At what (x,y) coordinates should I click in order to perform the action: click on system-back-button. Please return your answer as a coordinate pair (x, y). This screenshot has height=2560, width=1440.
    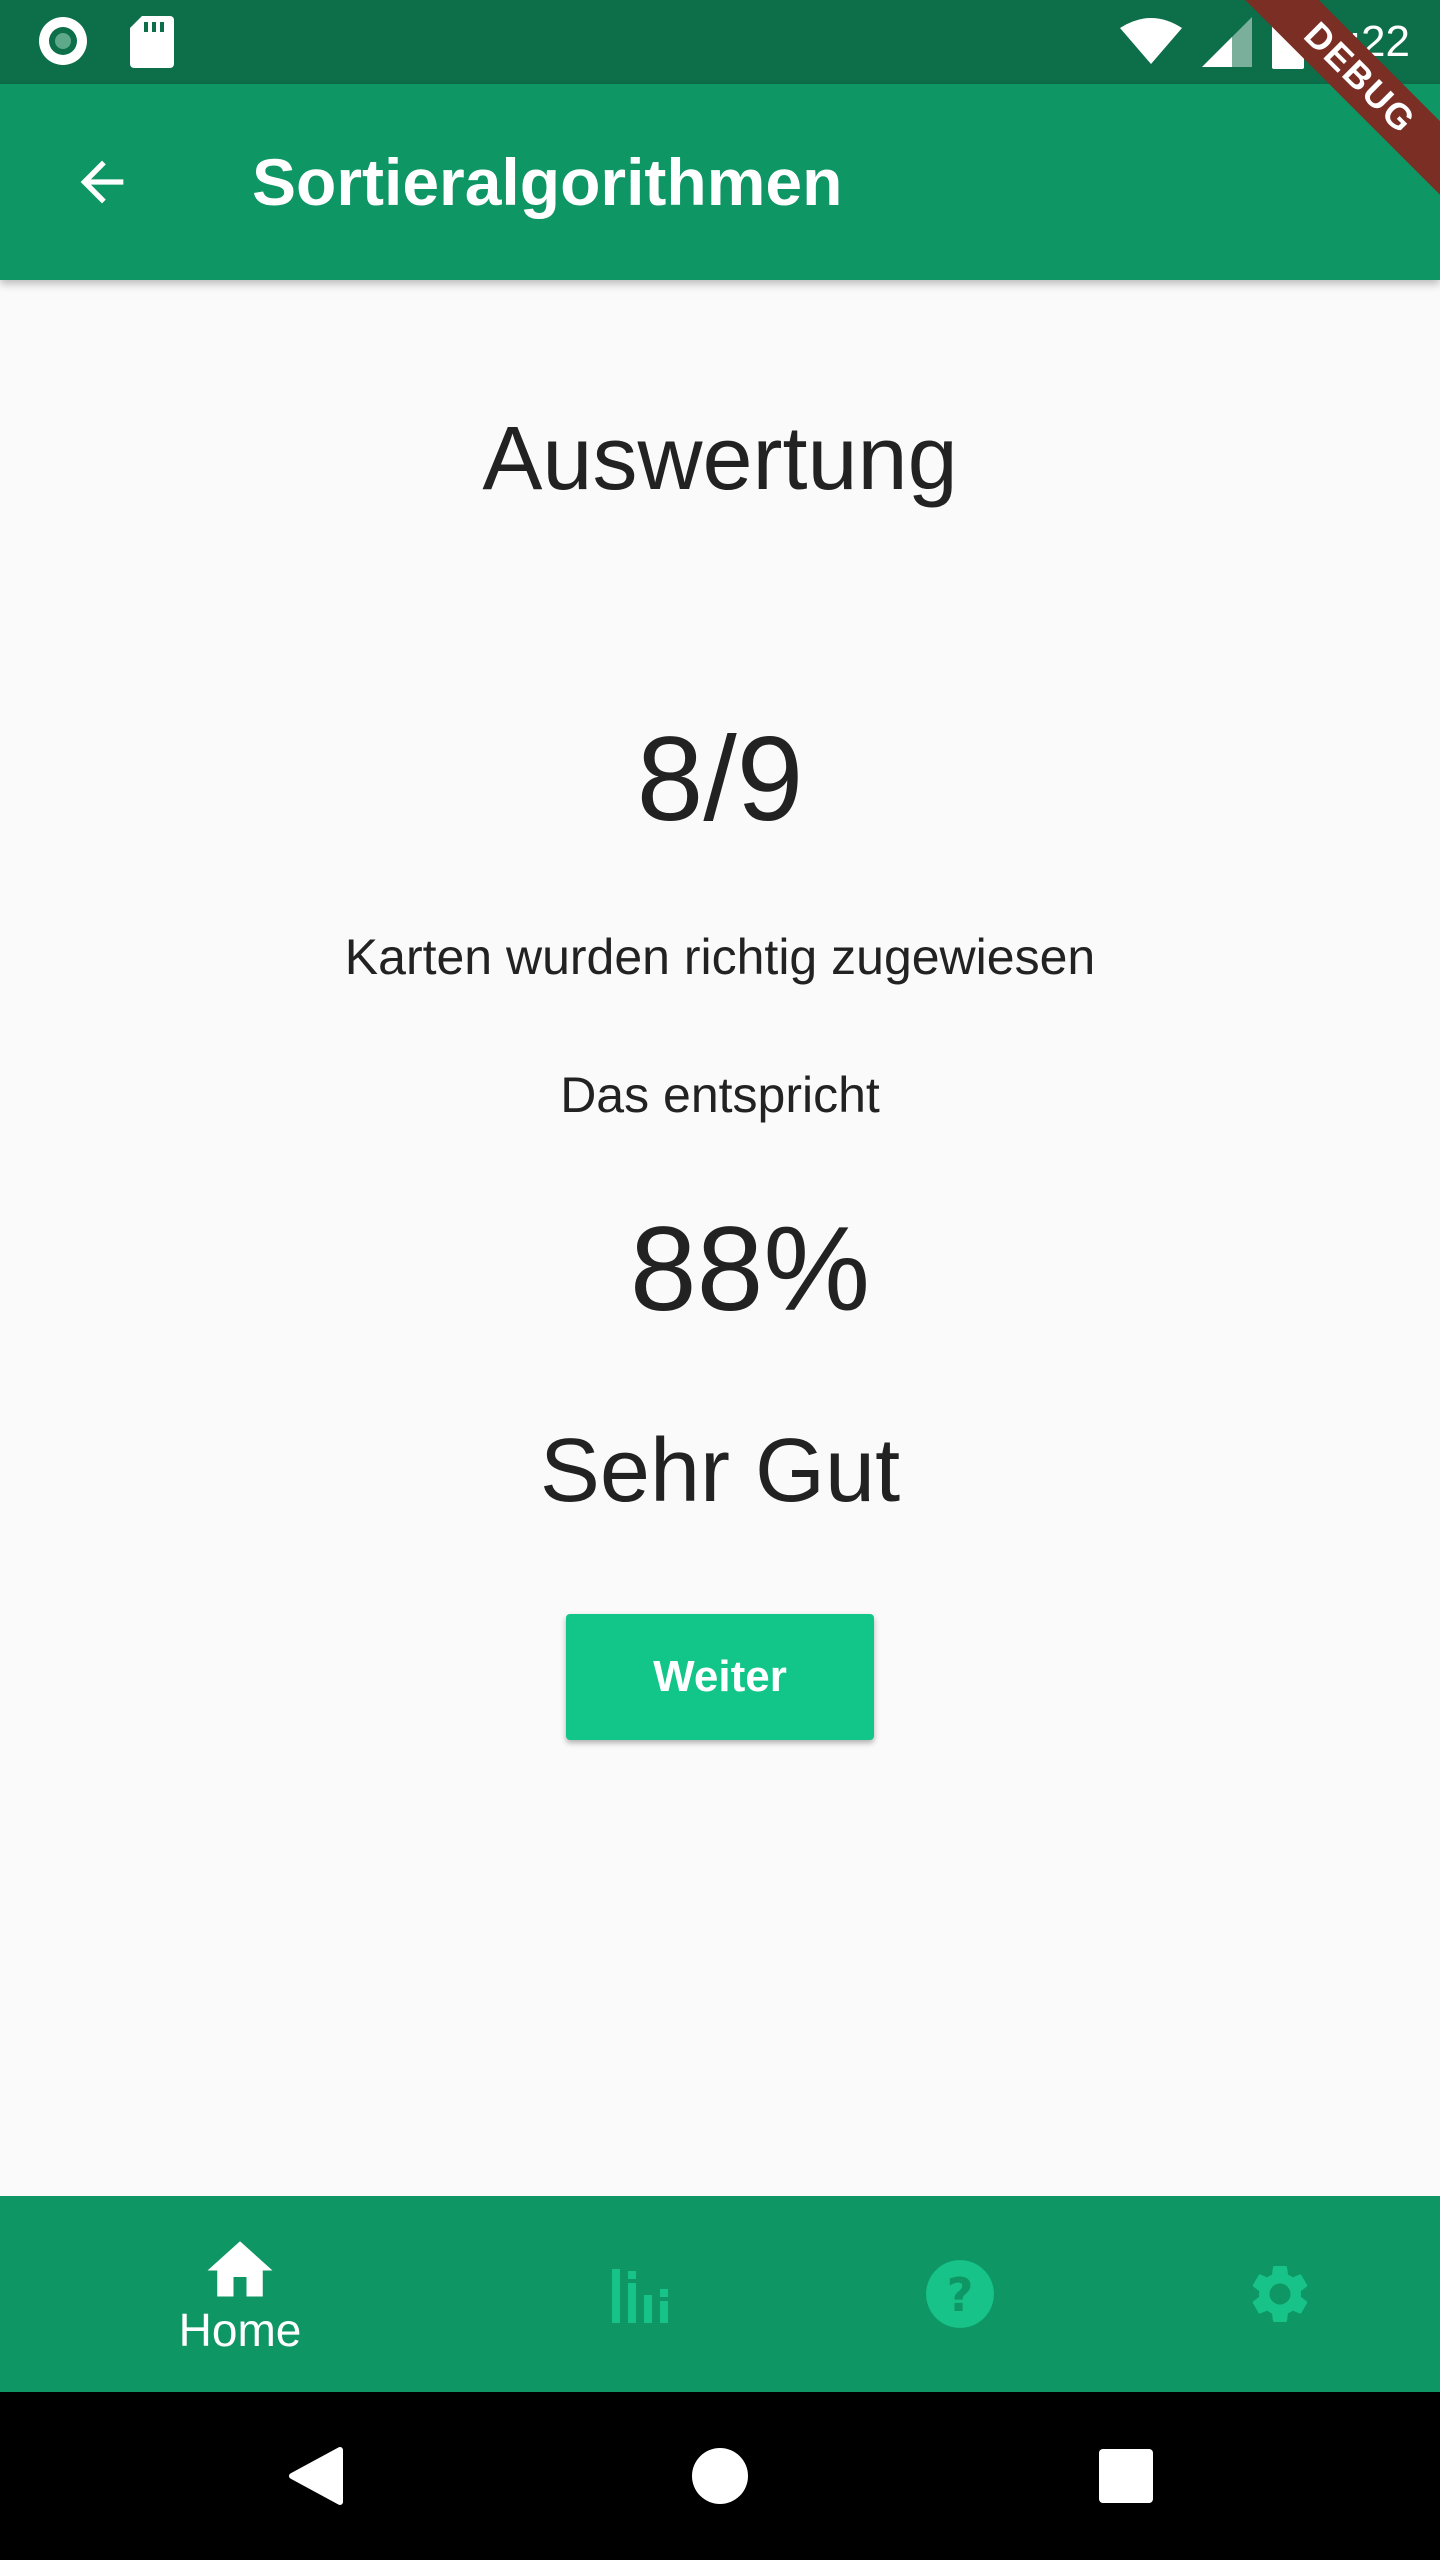
    Looking at the image, I should click on (316, 2476).